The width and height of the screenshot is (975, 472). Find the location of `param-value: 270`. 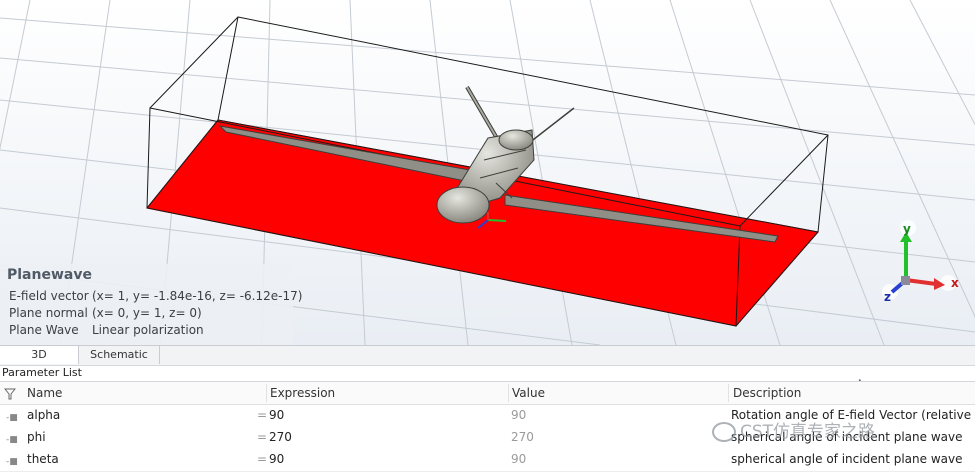

param-value: 270 is located at coordinates (522, 437).